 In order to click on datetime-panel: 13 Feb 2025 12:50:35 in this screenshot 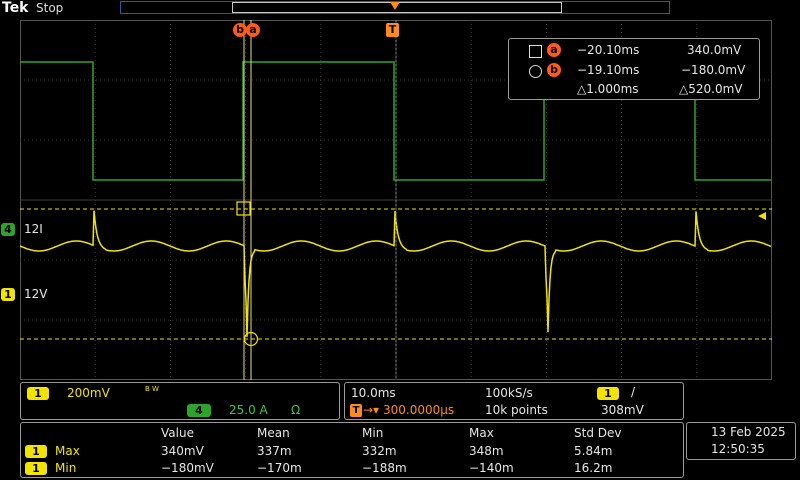, I will do `click(741, 441)`.